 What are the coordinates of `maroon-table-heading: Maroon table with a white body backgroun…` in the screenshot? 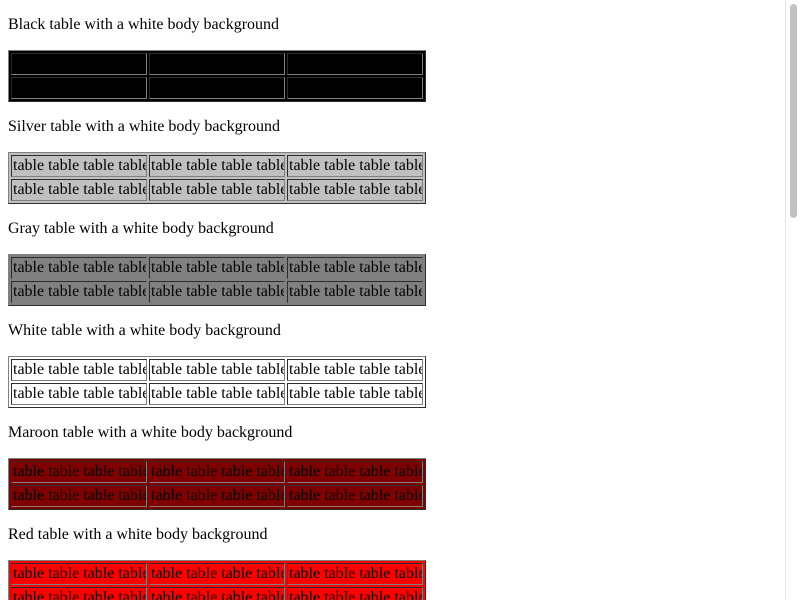 It's located at (150, 432).